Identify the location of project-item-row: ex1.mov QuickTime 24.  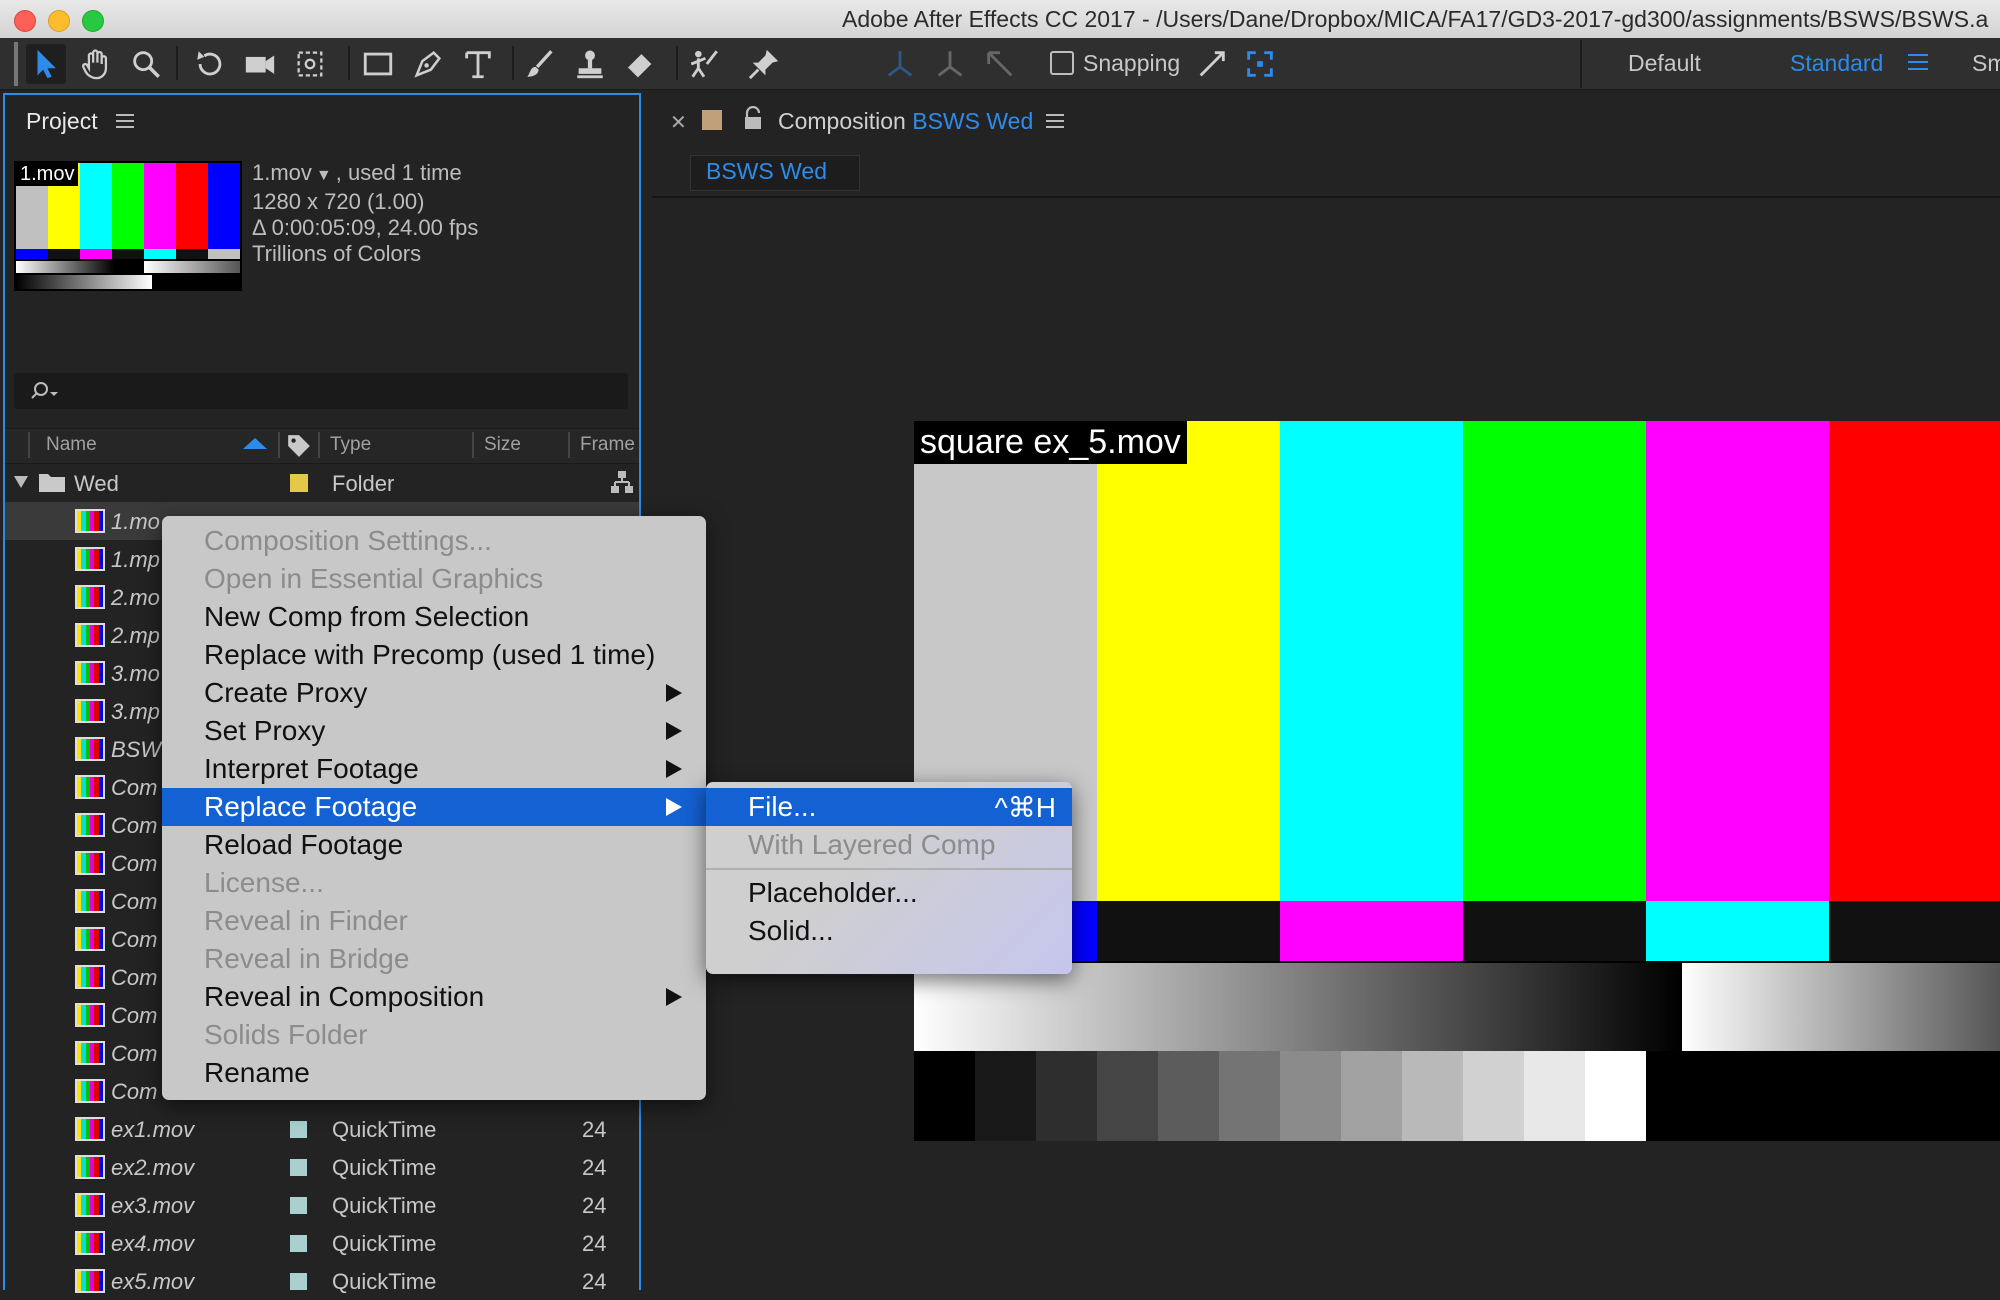
(322, 1129).